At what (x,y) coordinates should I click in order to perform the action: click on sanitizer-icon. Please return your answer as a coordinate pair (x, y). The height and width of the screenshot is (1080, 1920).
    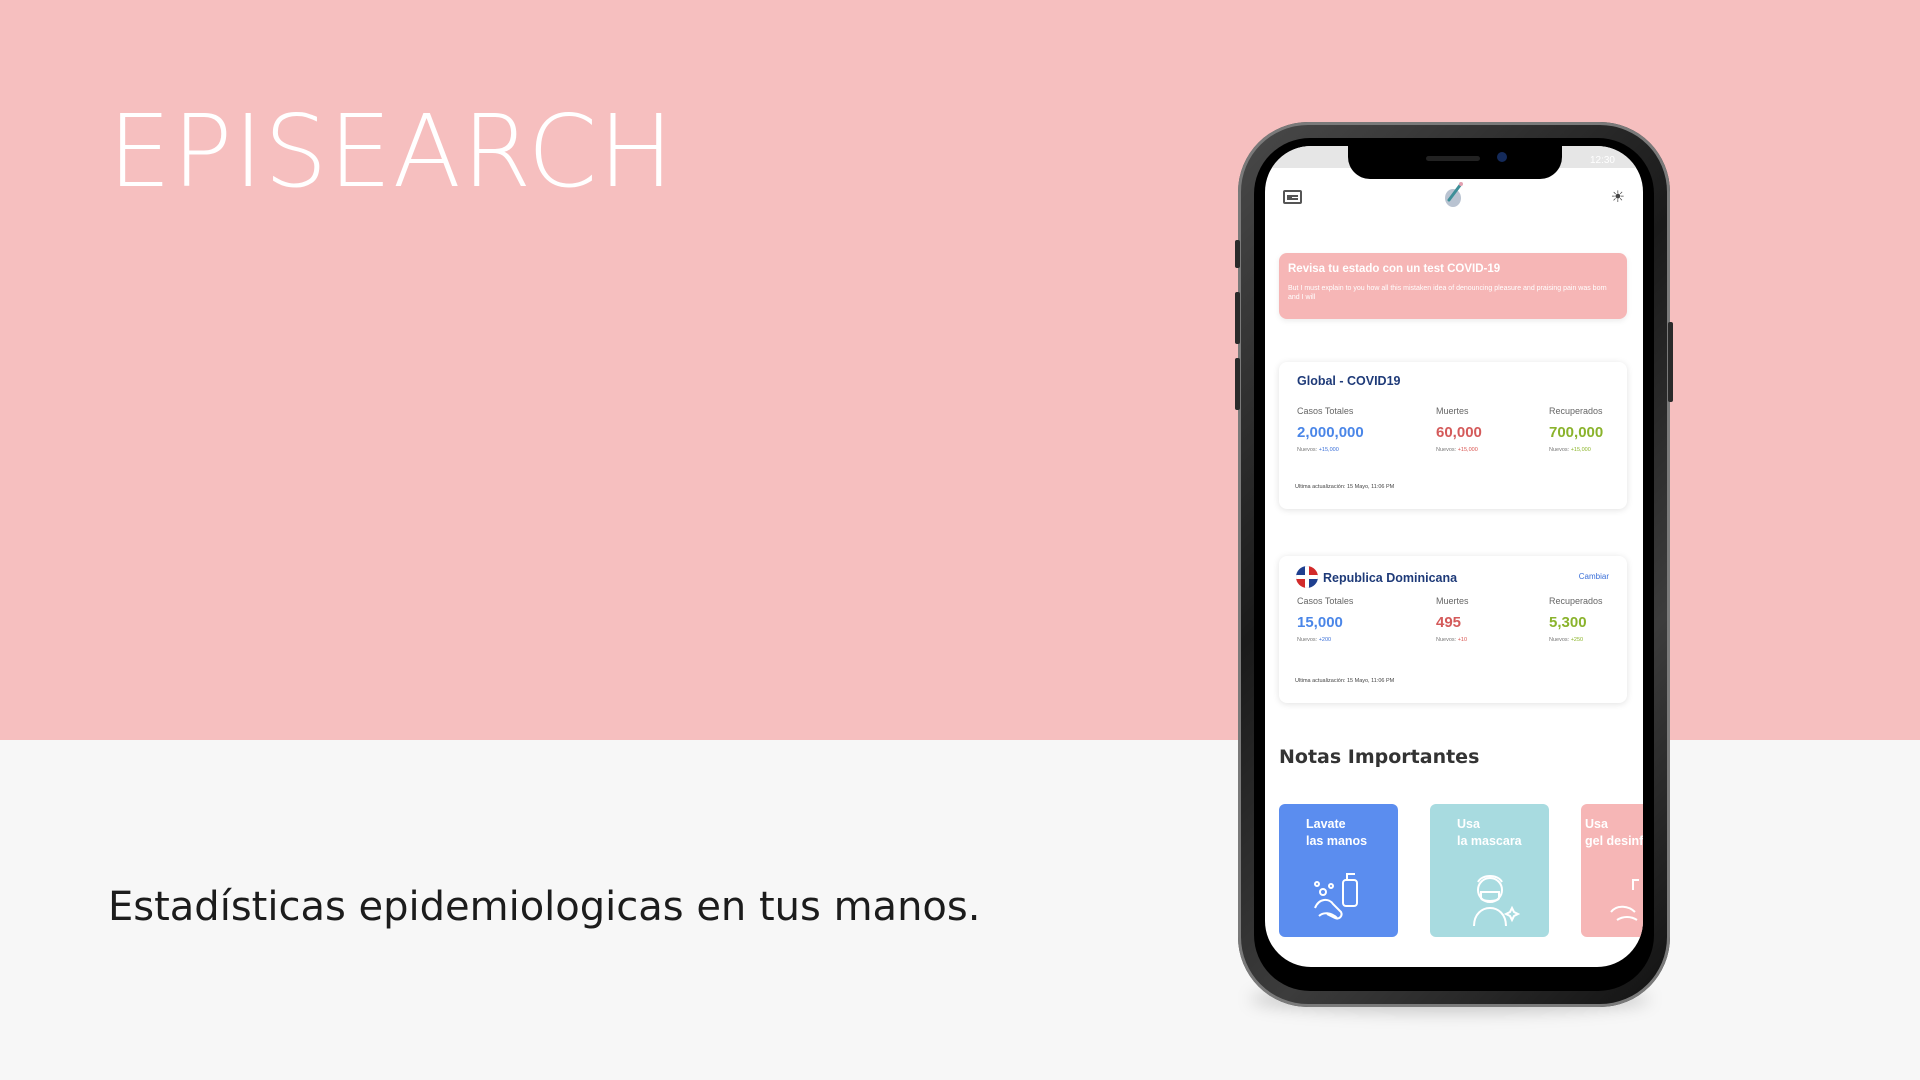
    Looking at the image, I should click on (1624, 900).